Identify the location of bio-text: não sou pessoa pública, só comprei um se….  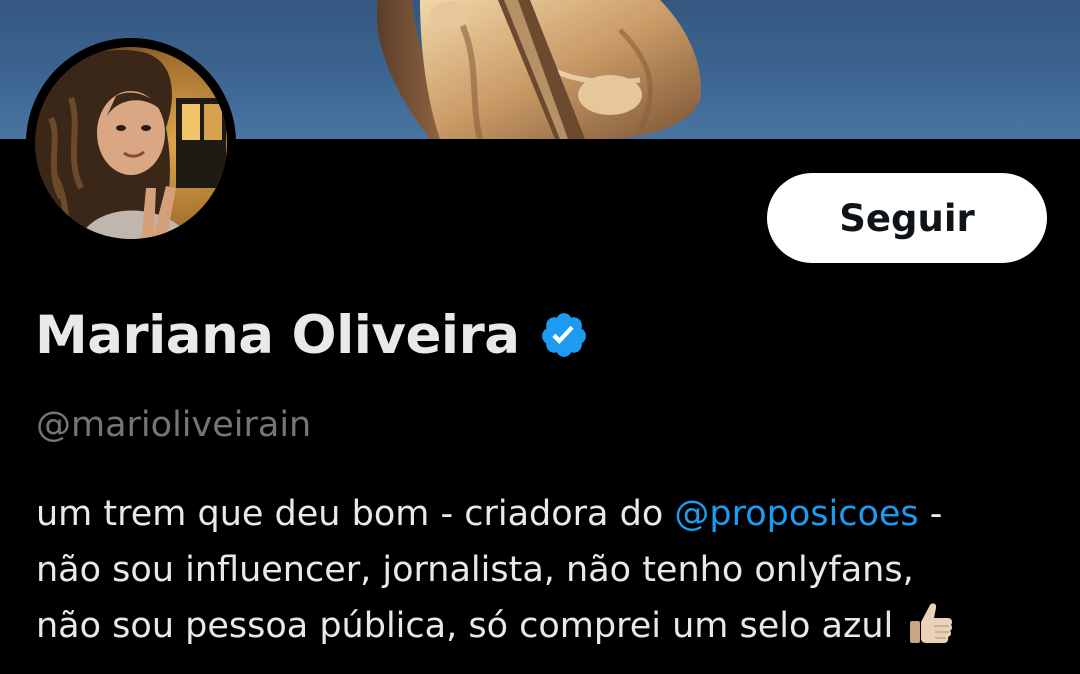
(465, 626).